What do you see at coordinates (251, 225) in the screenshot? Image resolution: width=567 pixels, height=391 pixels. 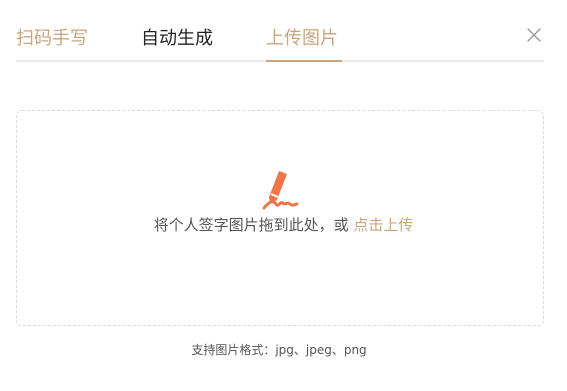 I see `upload-hint-text: 将个人签字图片拖到此处，或` at bounding box center [251, 225].